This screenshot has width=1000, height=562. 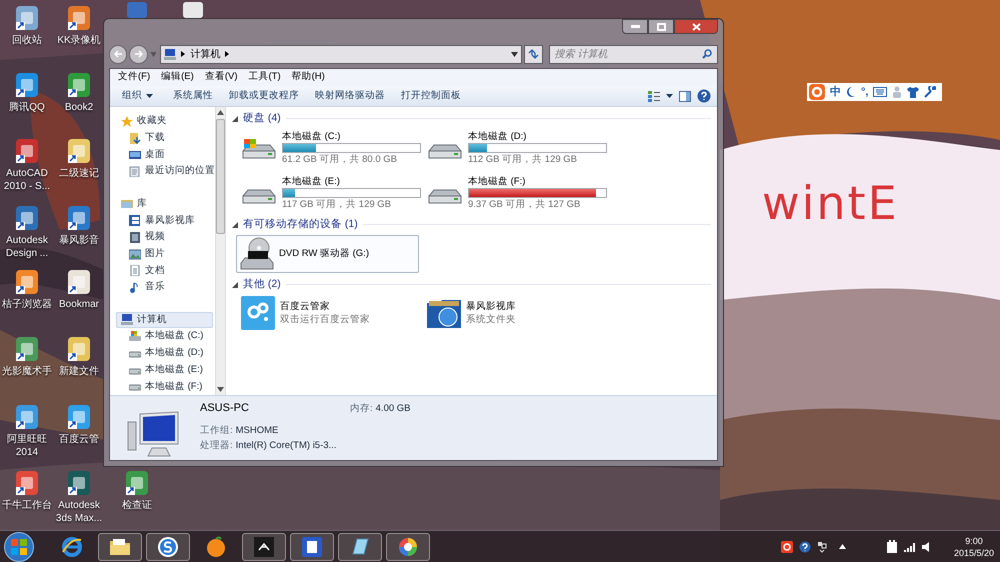 I want to click on punctuation-mode: °,, so click(x=864, y=92).